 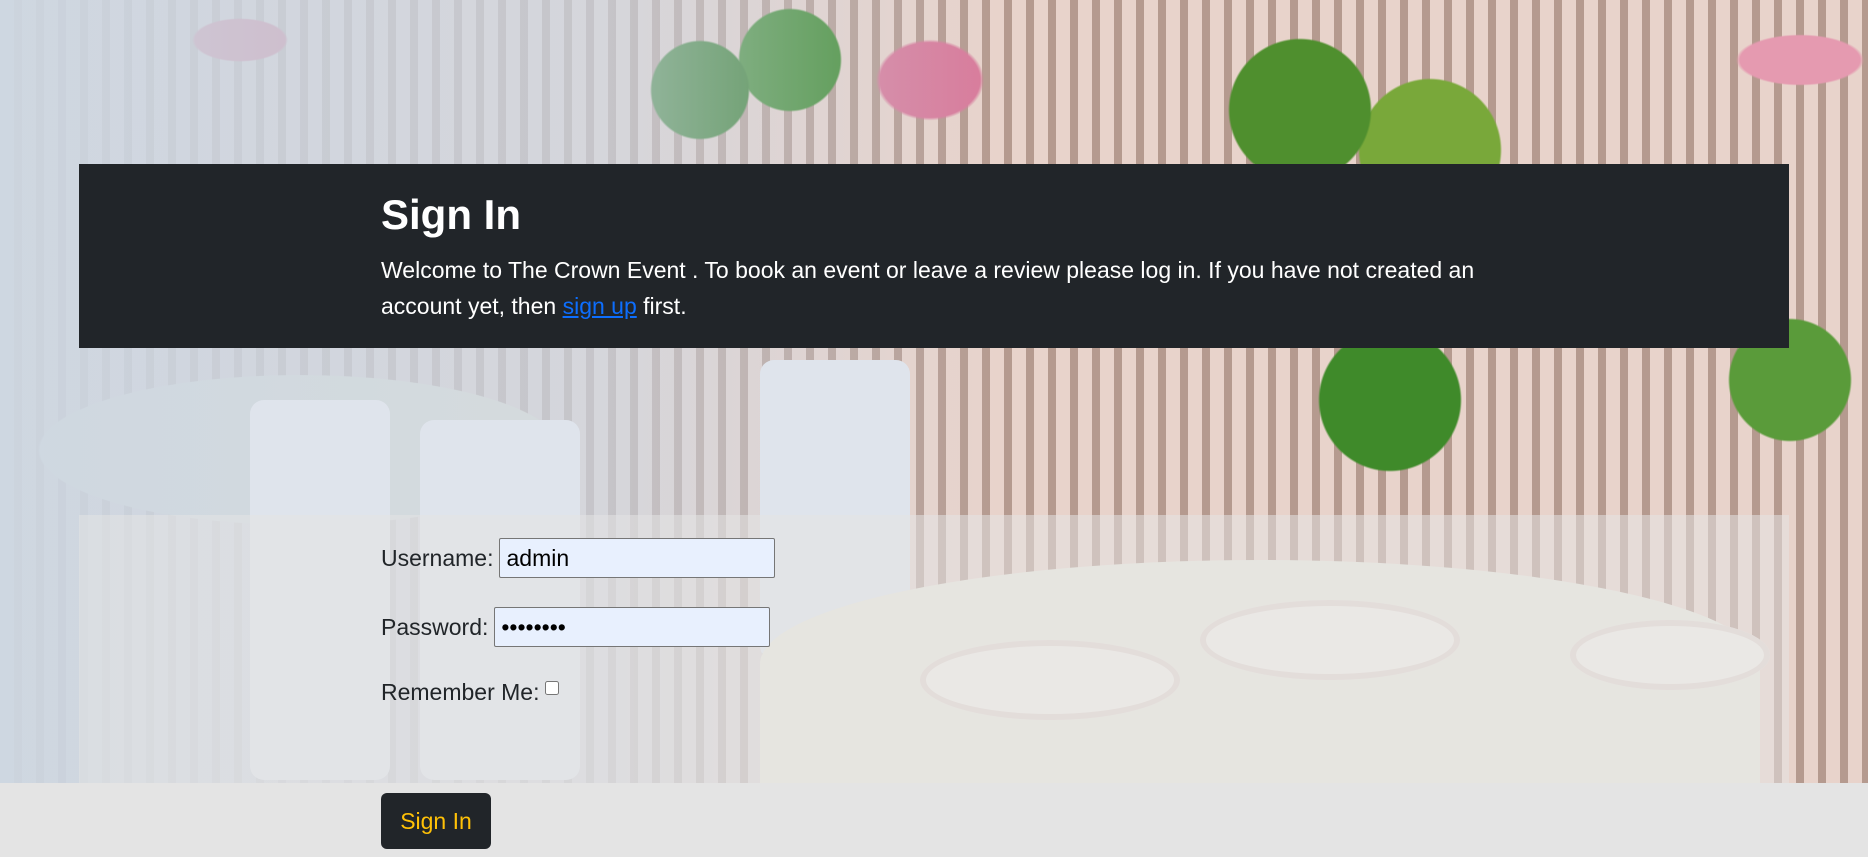 I want to click on password-input, so click(x=632, y=627).